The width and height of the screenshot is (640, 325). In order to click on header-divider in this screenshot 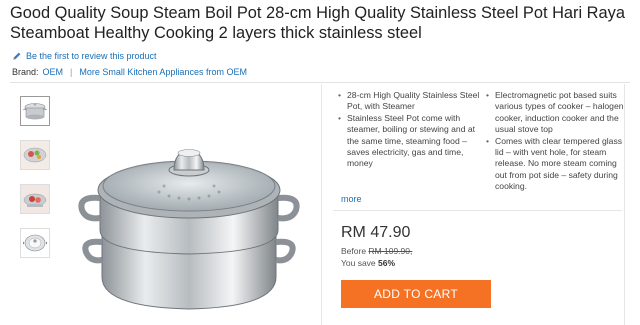, I will do `click(320, 82)`.